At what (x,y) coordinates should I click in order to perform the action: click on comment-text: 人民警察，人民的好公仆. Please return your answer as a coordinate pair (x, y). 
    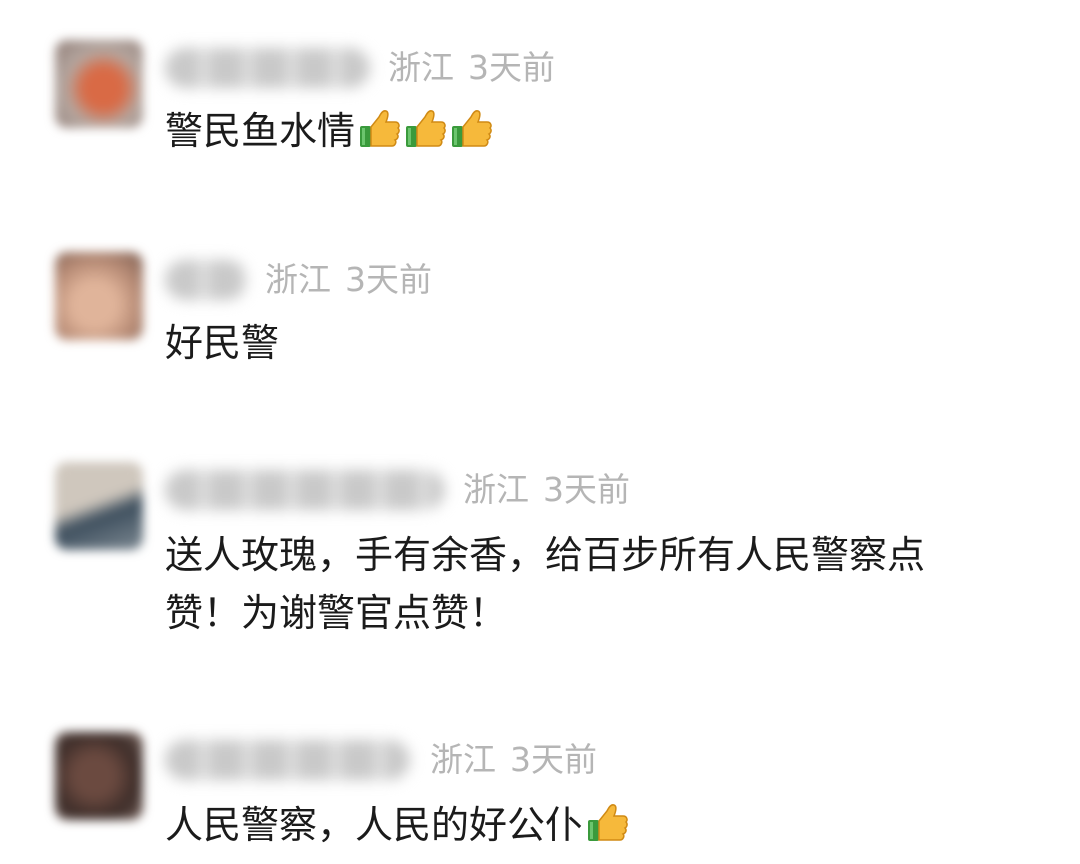
    Looking at the image, I should click on (397, 825).